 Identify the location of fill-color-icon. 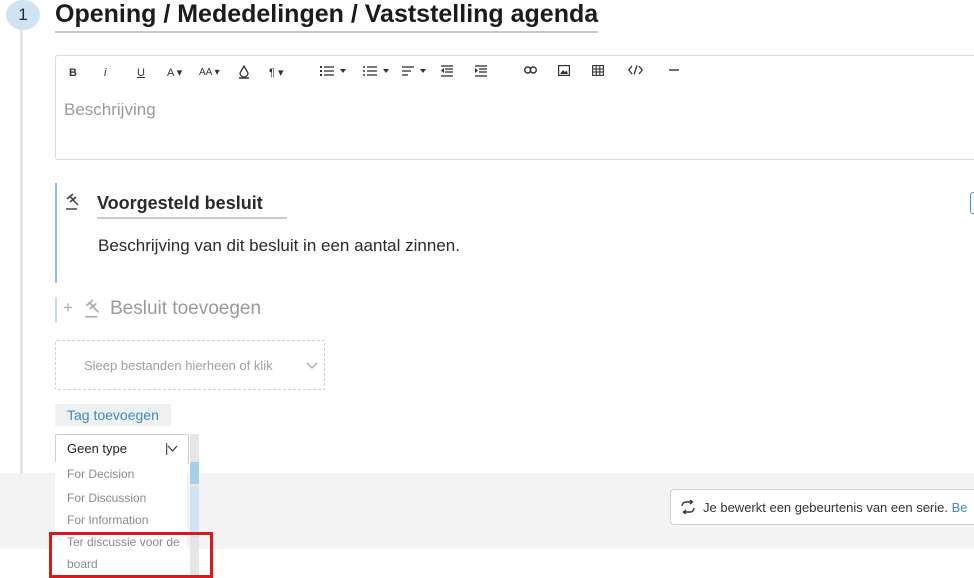
(244, 72).